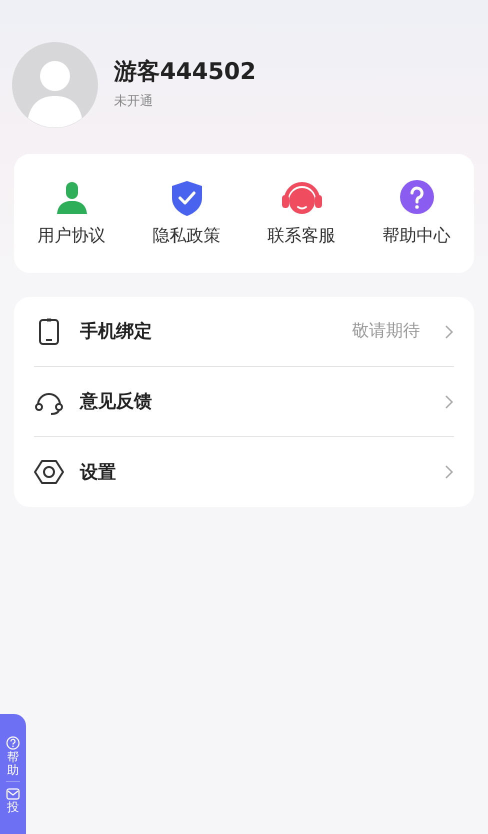 This screenshot has width=488, height=834. Describe the element at coordinates (185, 72) in the screenshot. I see `user-name: 游客444502` at that location.